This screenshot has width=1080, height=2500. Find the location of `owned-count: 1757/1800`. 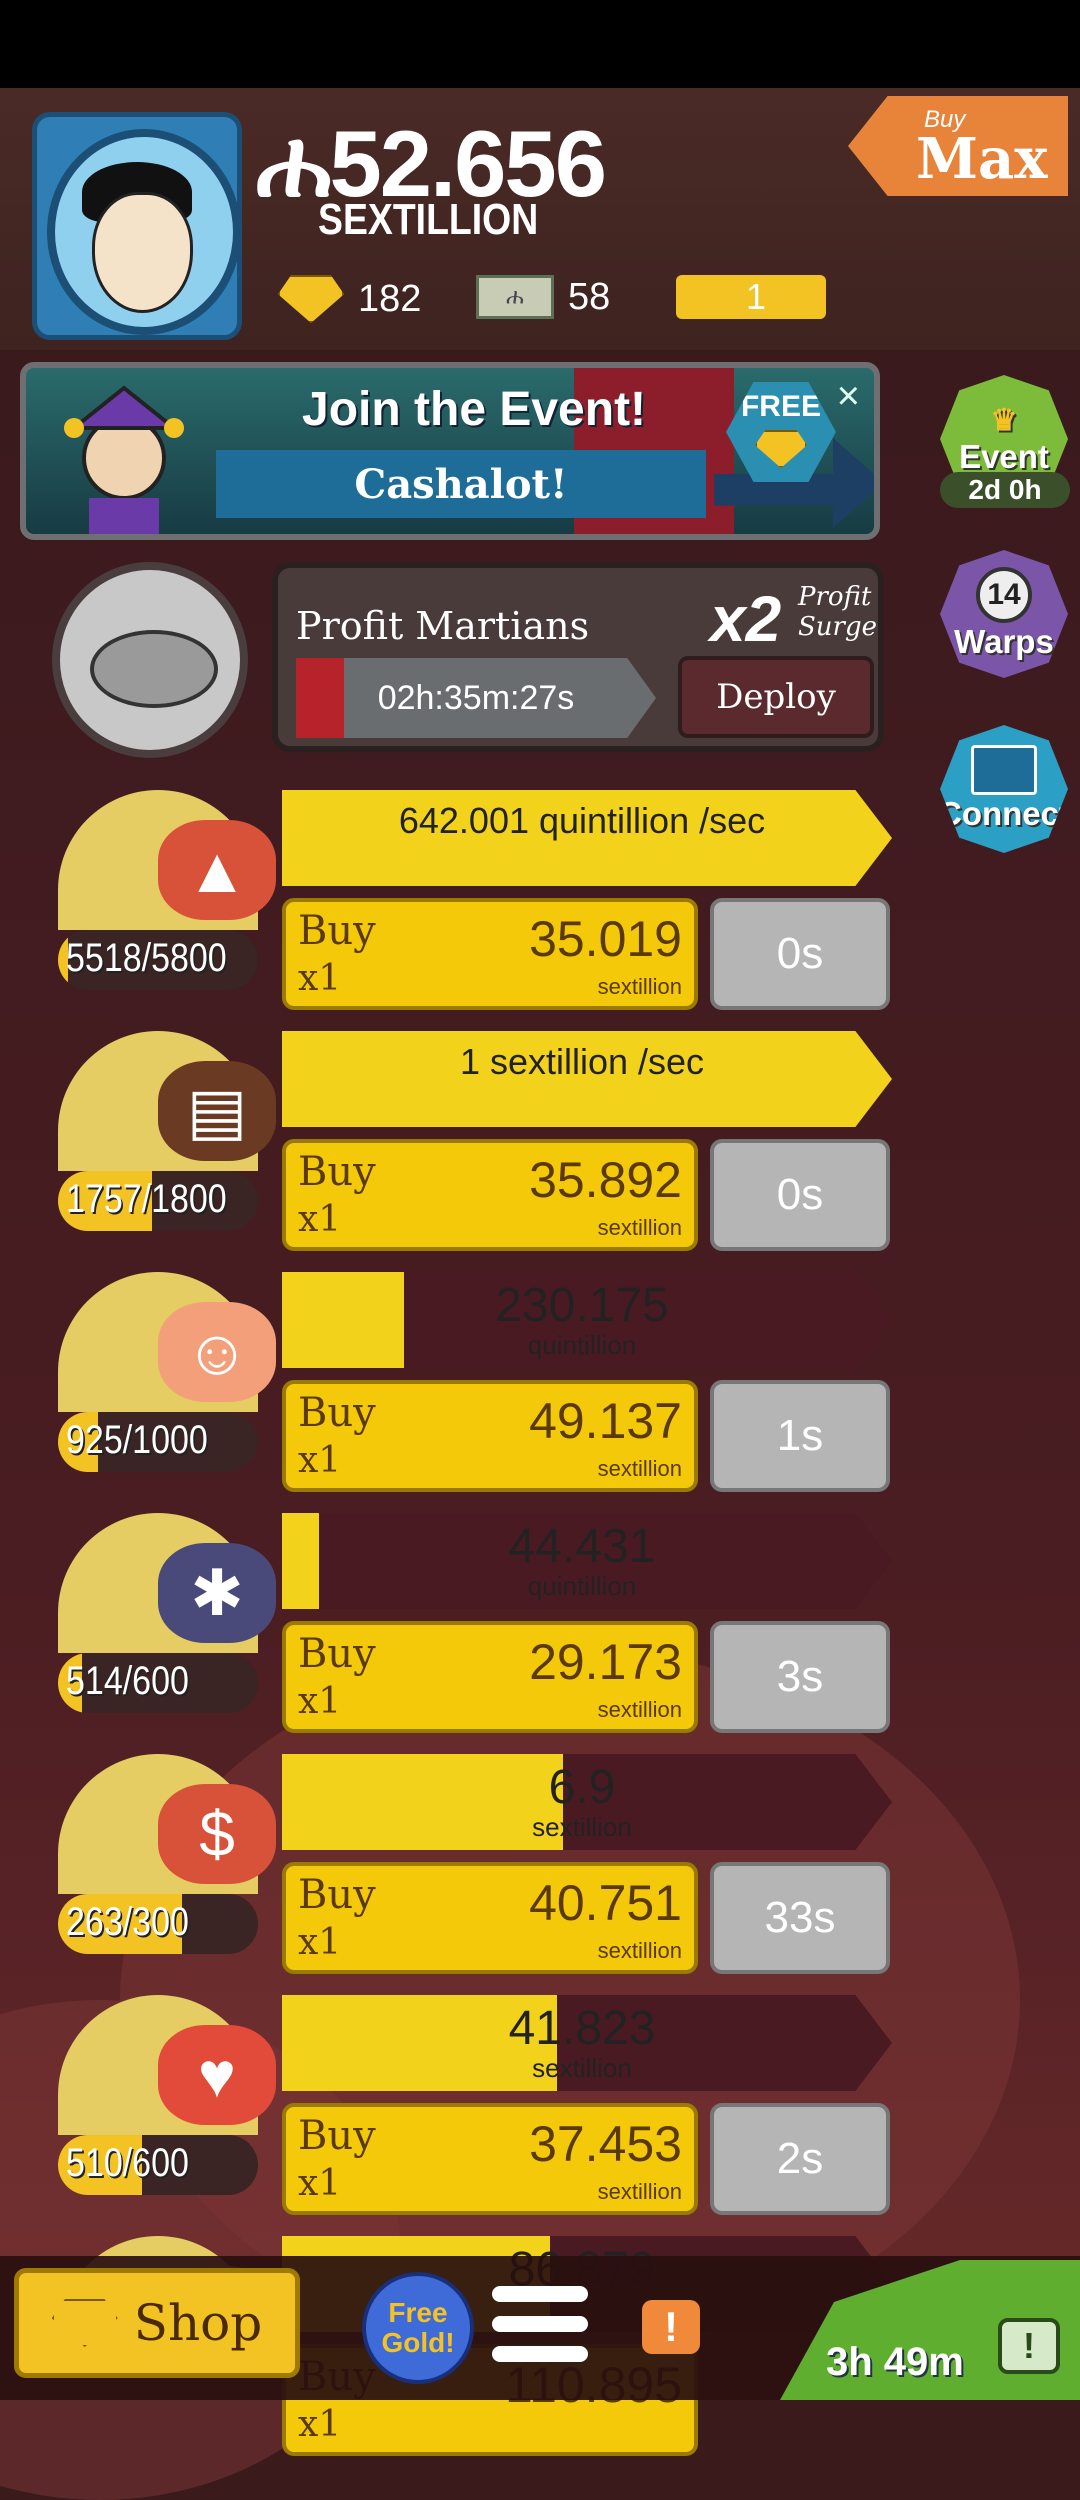

owned-count: 1757/1800 is located at coordinates (146, 1199).